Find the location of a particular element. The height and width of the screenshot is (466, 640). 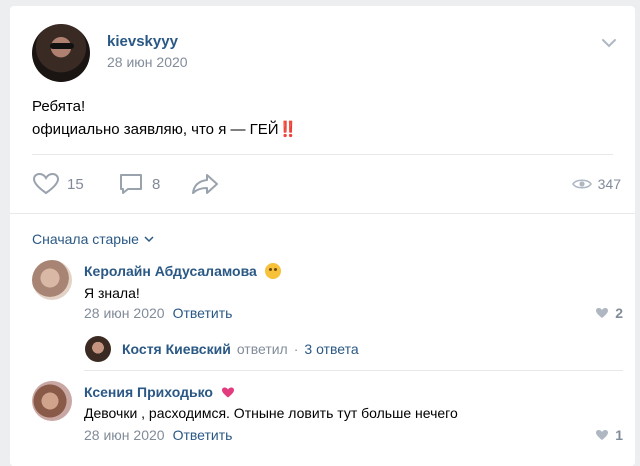

comment-like-count: 1 is located at coordinates (619, 435).